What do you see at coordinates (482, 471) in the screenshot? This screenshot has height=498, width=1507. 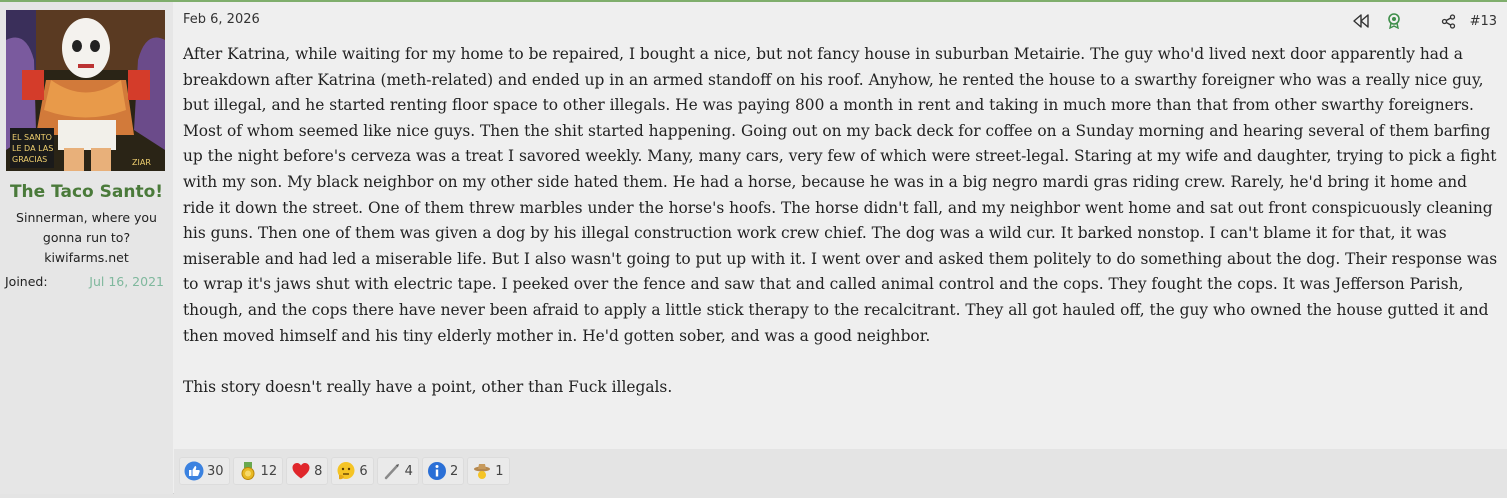 I see `hat-tip-icon` at bounding box center [482, 471].